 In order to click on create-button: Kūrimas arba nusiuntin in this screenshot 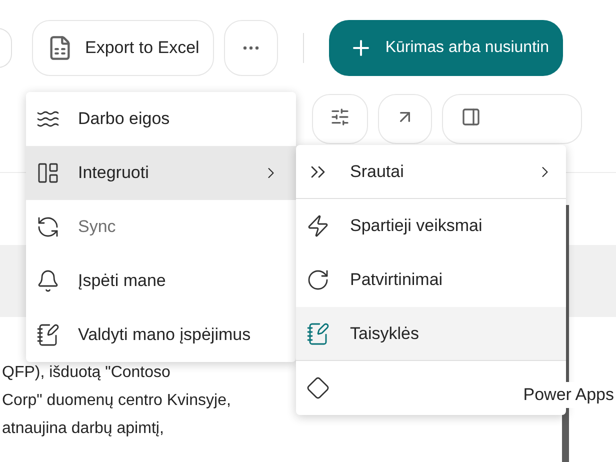, I will do `click(446, 48)`.